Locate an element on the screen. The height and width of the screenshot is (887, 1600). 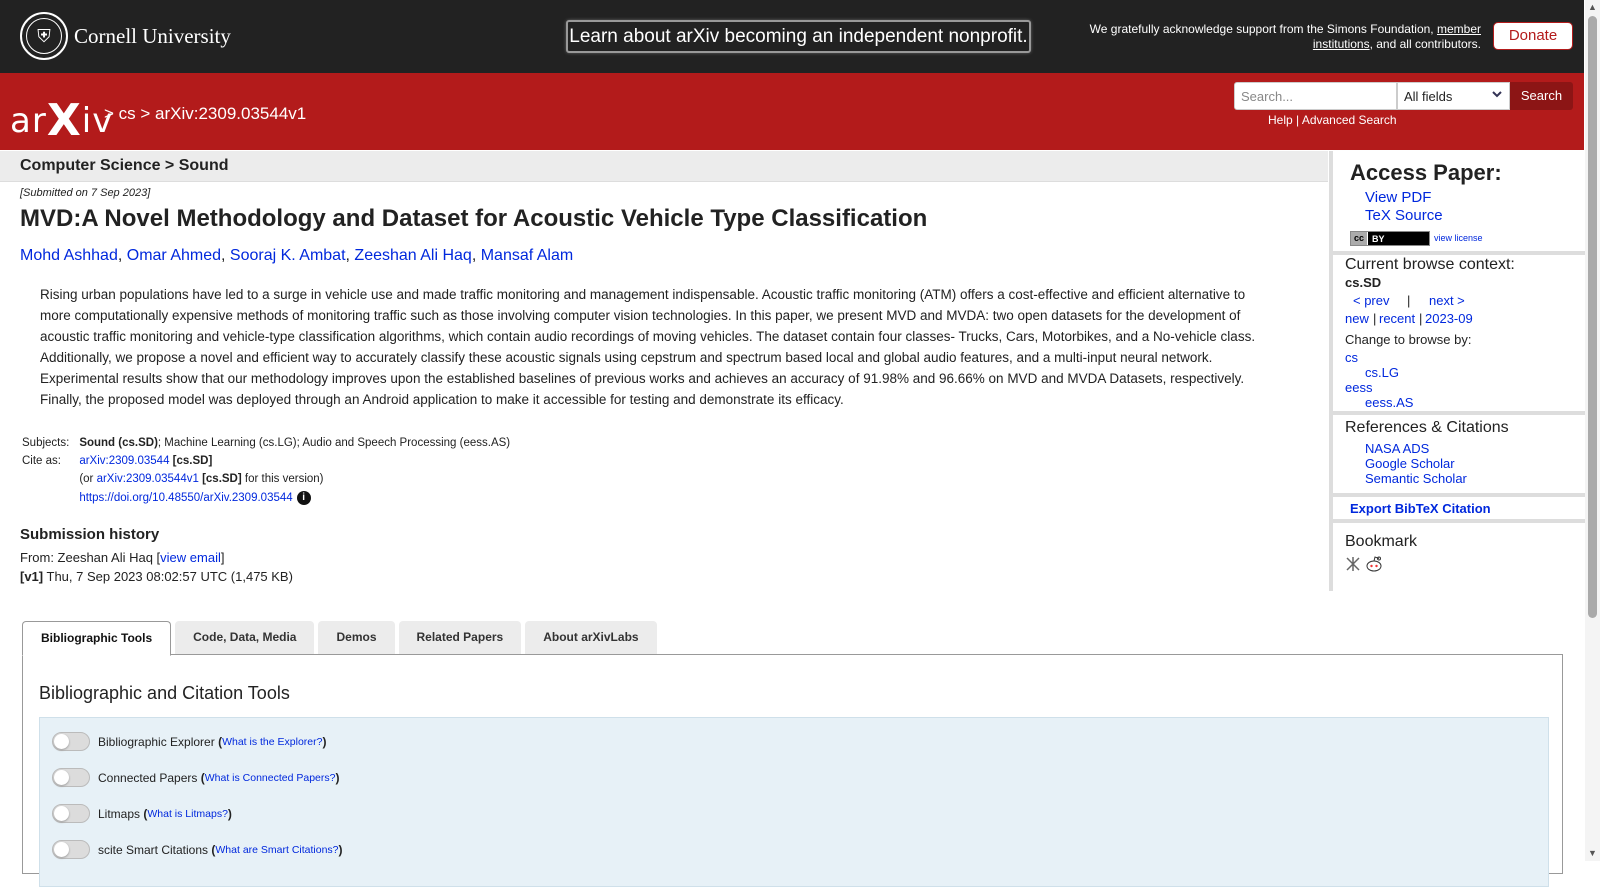
page-scrollbar: ▲ ▼ is located at coordinates (1592, 430).